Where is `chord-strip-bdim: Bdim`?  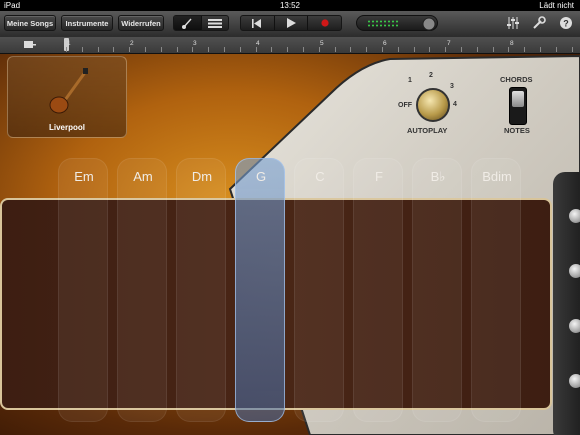
chord-strip-bdim: Bdim is located at coordinates (496, 290).